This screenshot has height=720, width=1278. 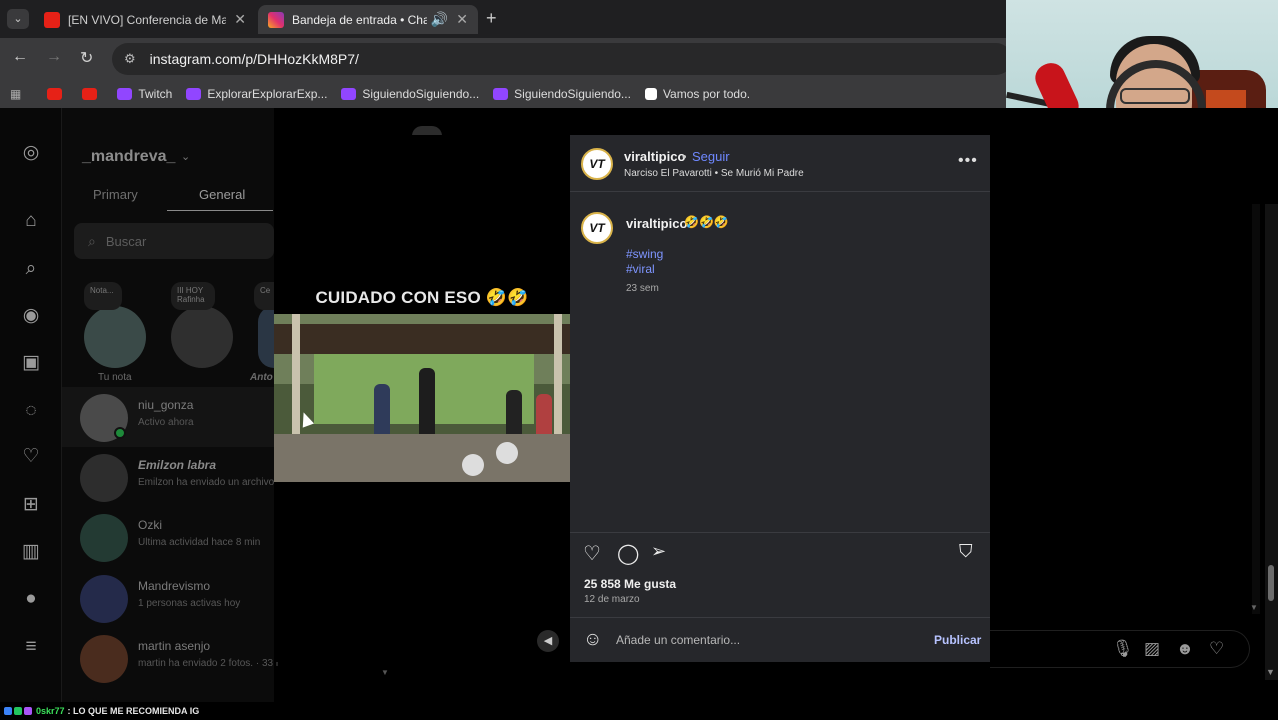 I want to click on chat-name: Mandrevismo, so click(x=174, y=586).